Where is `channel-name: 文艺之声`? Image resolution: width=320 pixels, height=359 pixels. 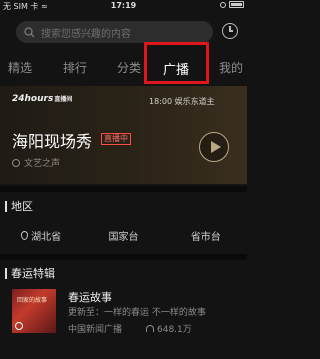 channel-name: 文艺之声 is located at coordinates (36, 162).